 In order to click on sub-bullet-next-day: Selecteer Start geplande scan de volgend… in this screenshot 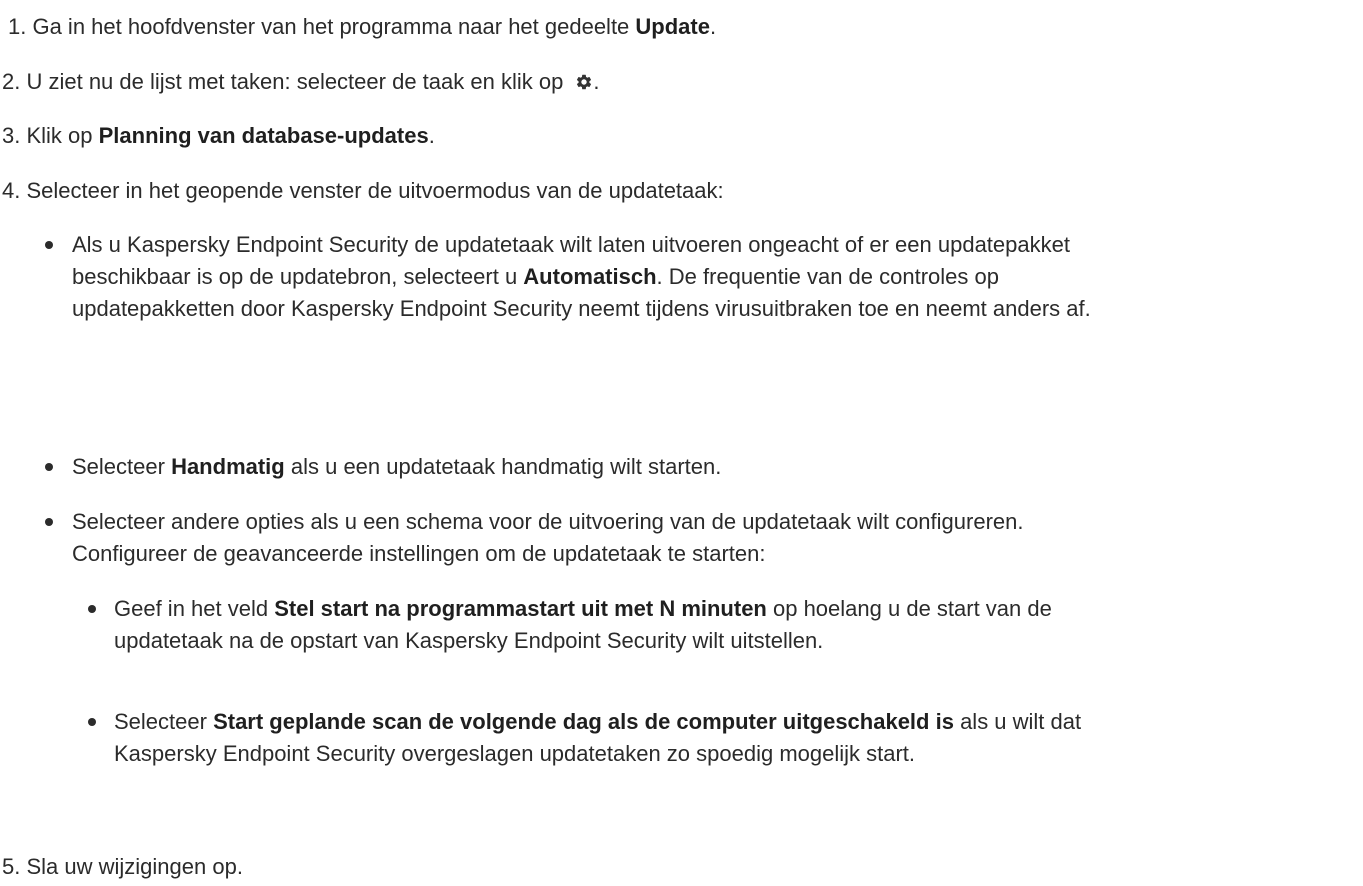, I will do `click(597, 738)`.